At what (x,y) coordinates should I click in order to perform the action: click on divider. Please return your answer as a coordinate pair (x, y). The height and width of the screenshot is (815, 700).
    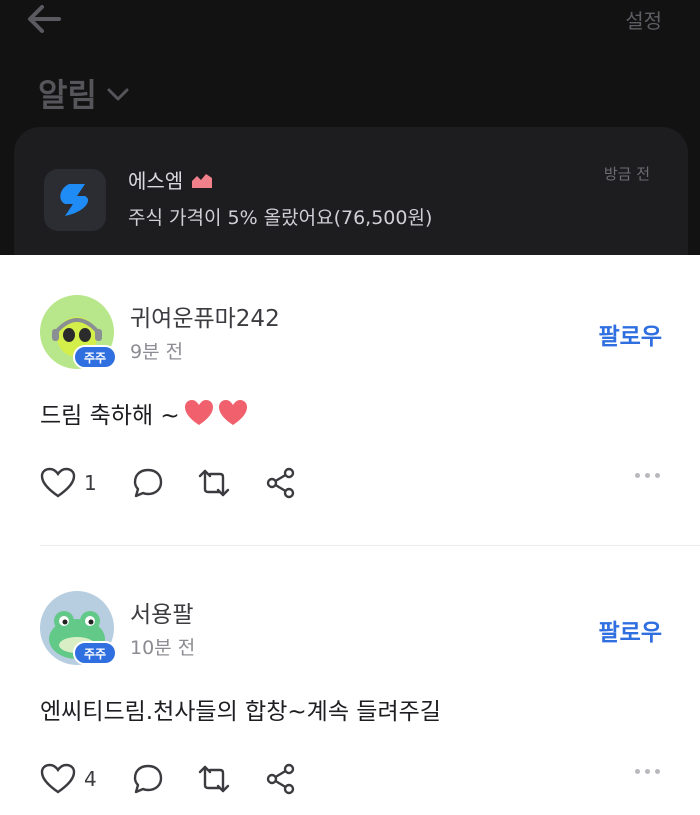
    Looking at the image, I should click on (370, 545).